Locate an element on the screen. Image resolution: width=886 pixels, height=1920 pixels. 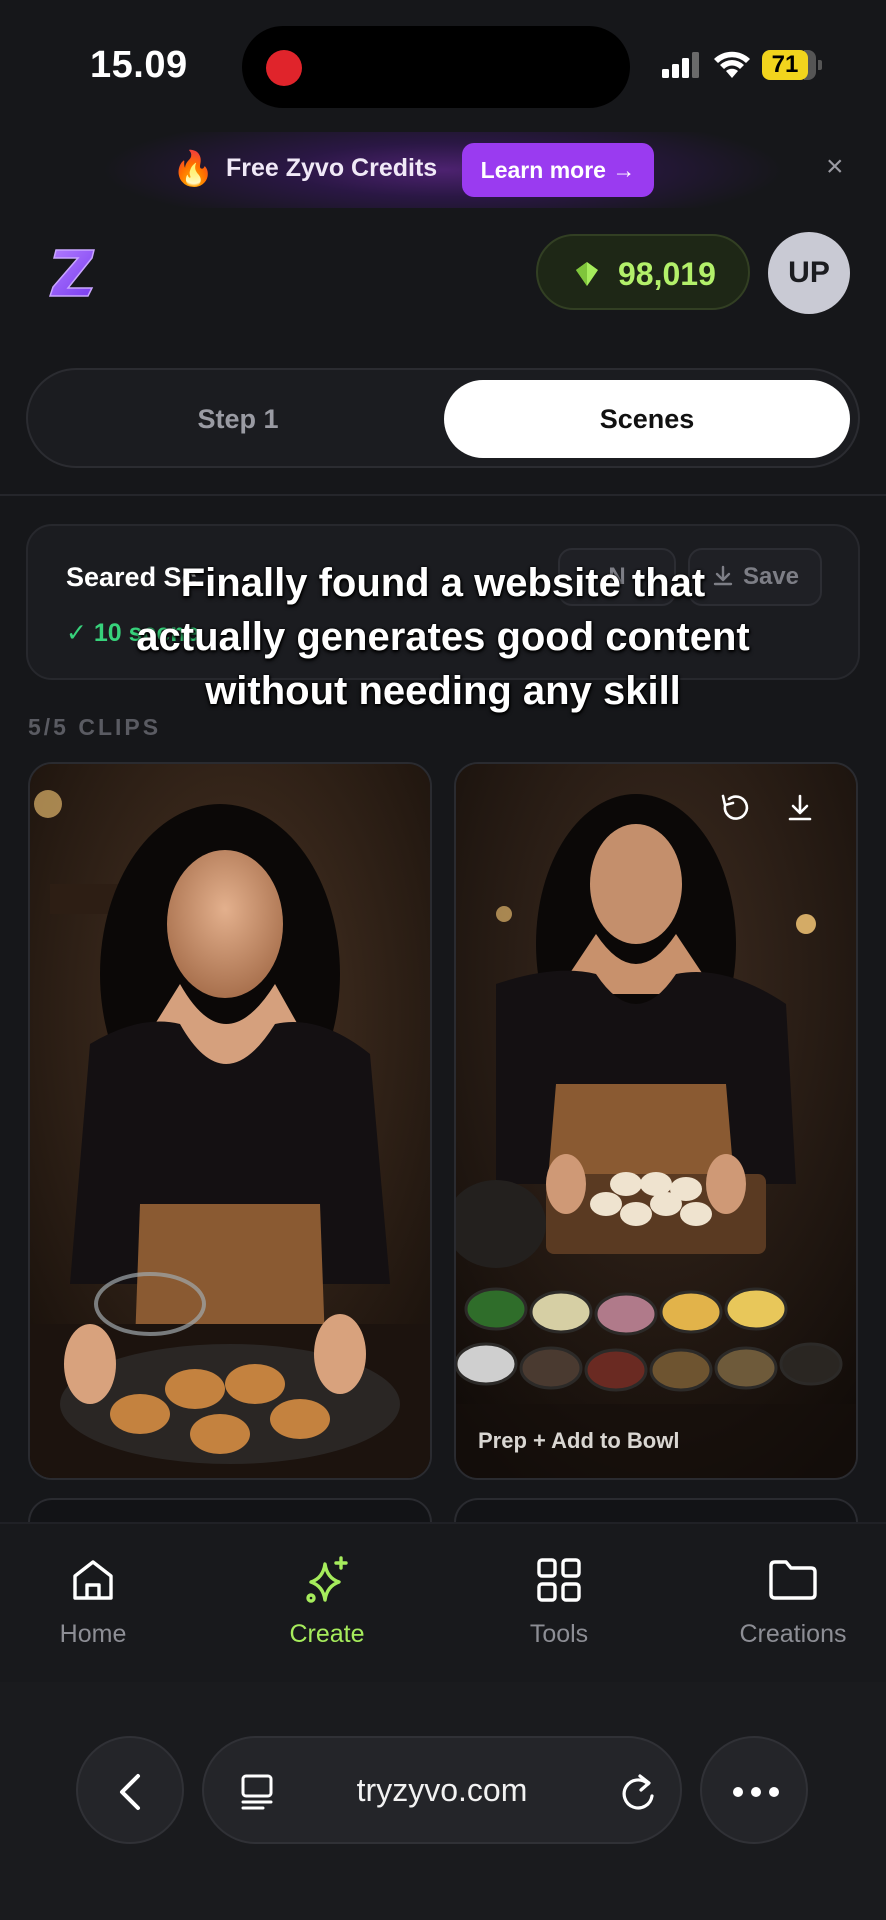
reload-icon is located at coordinates (638, 1792).